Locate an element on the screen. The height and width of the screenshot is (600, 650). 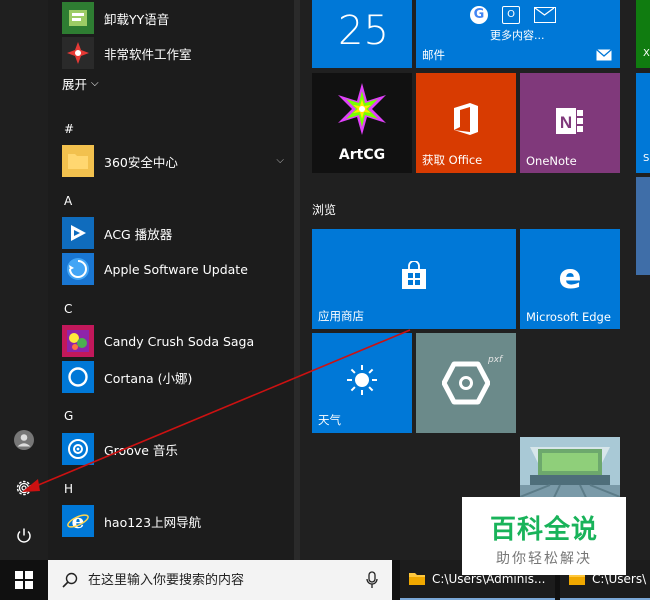
user-account-button is located at coordinates (24, 440).